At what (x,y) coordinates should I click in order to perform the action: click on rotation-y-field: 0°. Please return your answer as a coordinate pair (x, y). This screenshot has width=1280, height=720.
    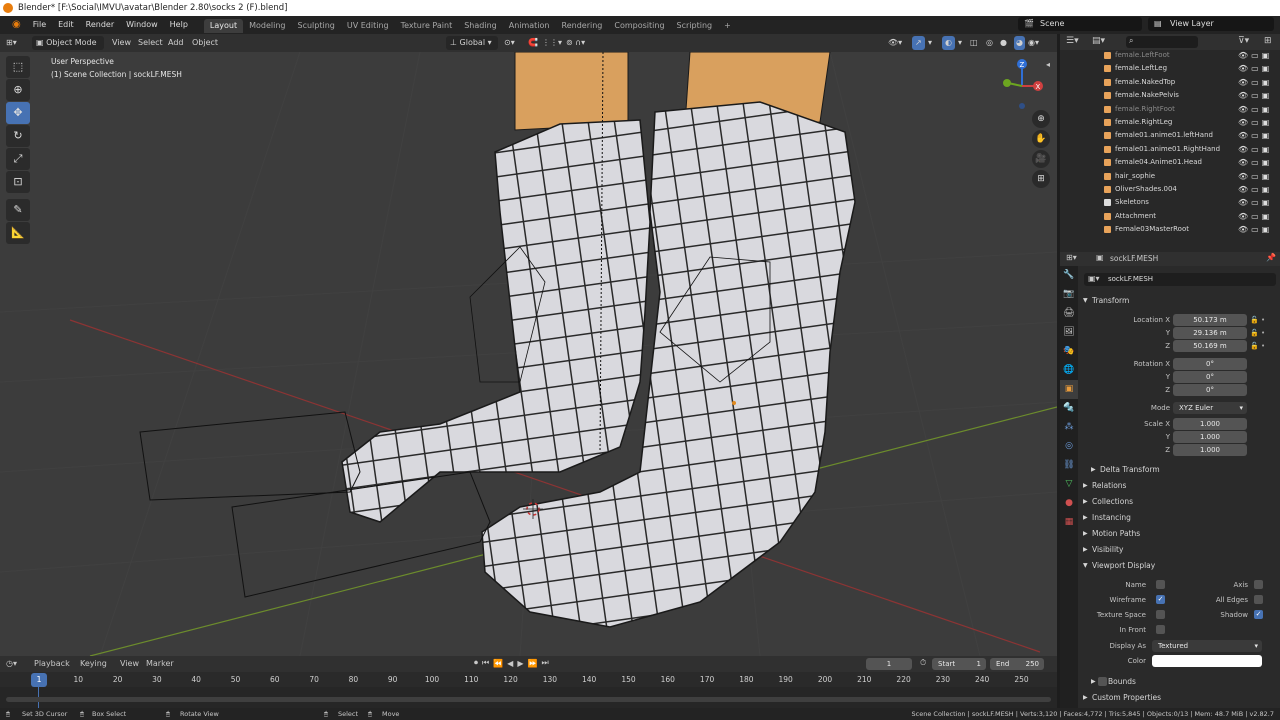
    Looking at the image, I should click on (1210, 377).